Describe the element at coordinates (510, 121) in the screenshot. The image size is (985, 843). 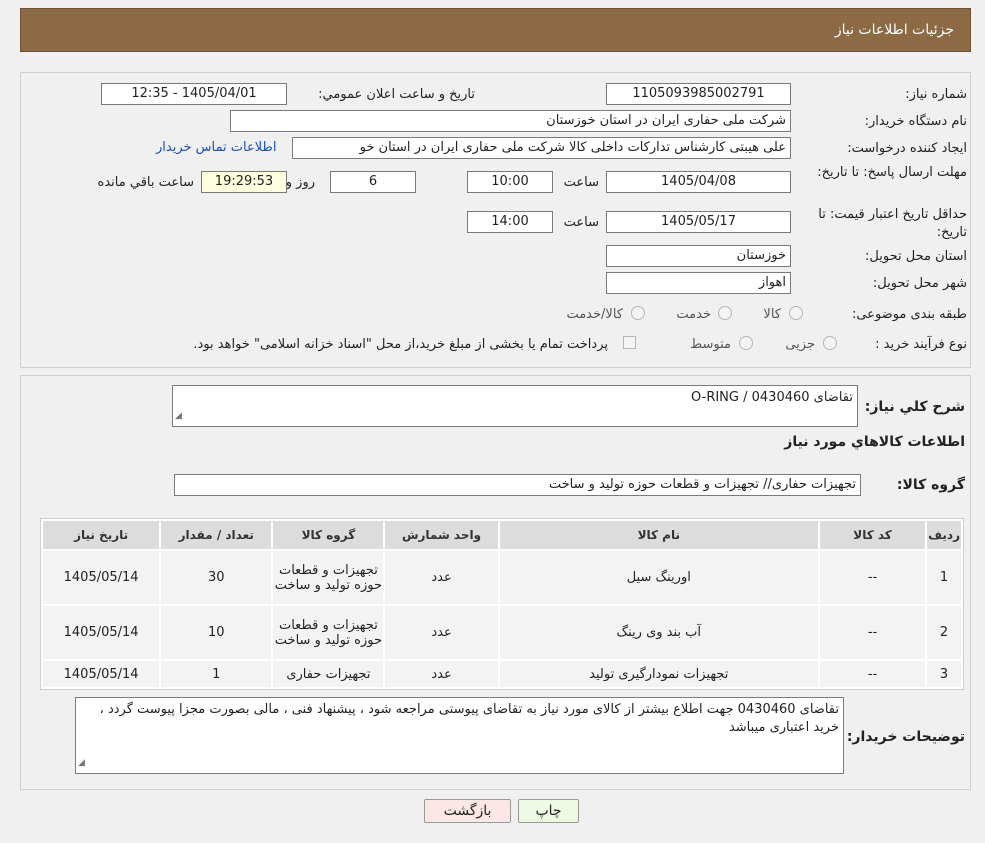
I see `buyer-org-field: شرکت ملی حفاری ایران در استان خوزستان` at that location.